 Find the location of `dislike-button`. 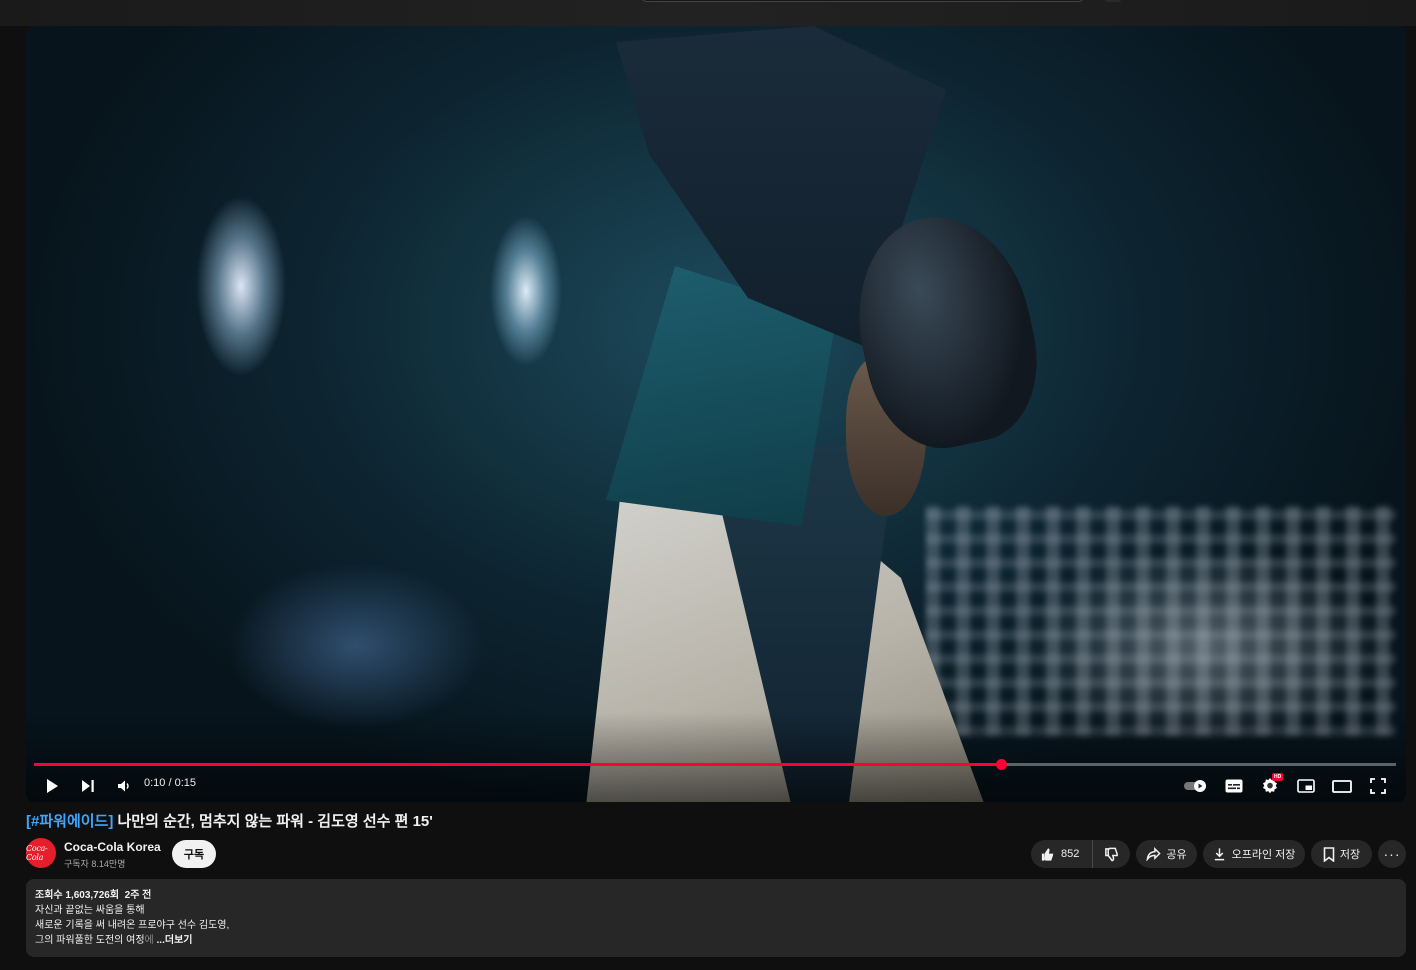

dislike-button is located at coordinates (1111, 854).